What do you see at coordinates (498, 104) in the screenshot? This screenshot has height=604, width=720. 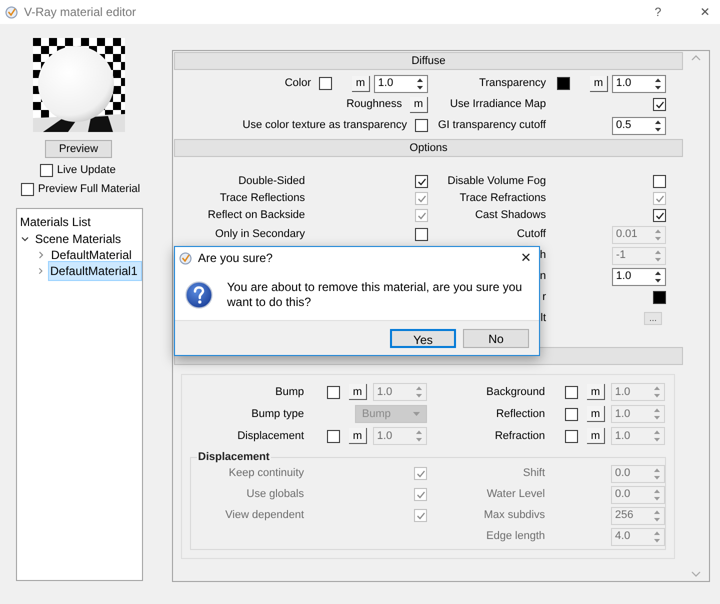 I see `field-label: Use Irradiance Map` at bounding box center [498, 104].